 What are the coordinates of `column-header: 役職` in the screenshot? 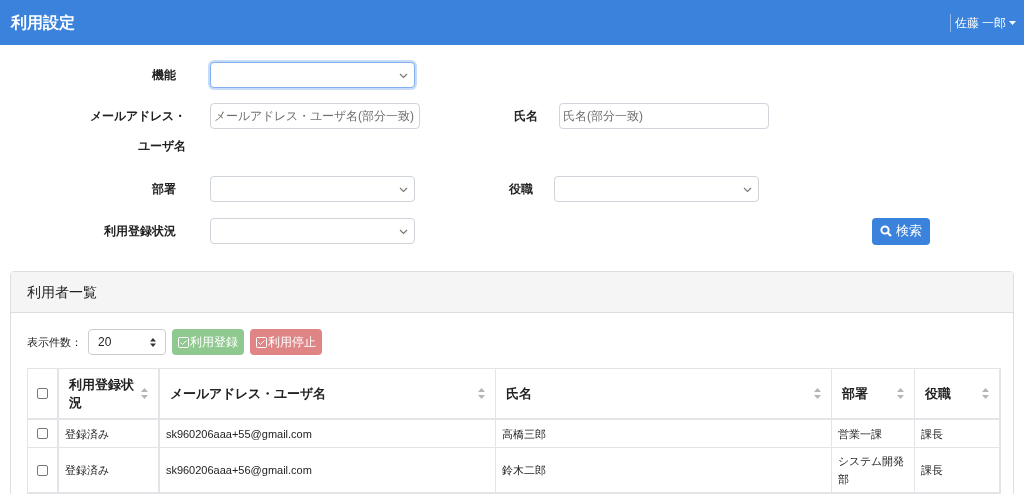 It's located at (957, 393).